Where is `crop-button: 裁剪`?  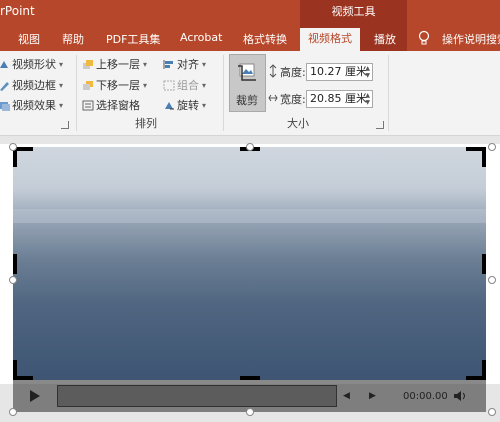 crop-button: 裁剪 is located at coordinates (247, 83).